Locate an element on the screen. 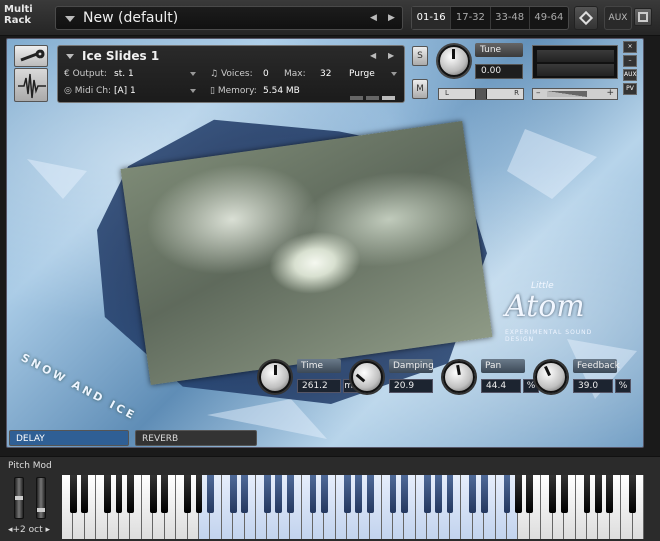 The image size is (660, 541). instrument-options-button is located at coordinates (31, 56).